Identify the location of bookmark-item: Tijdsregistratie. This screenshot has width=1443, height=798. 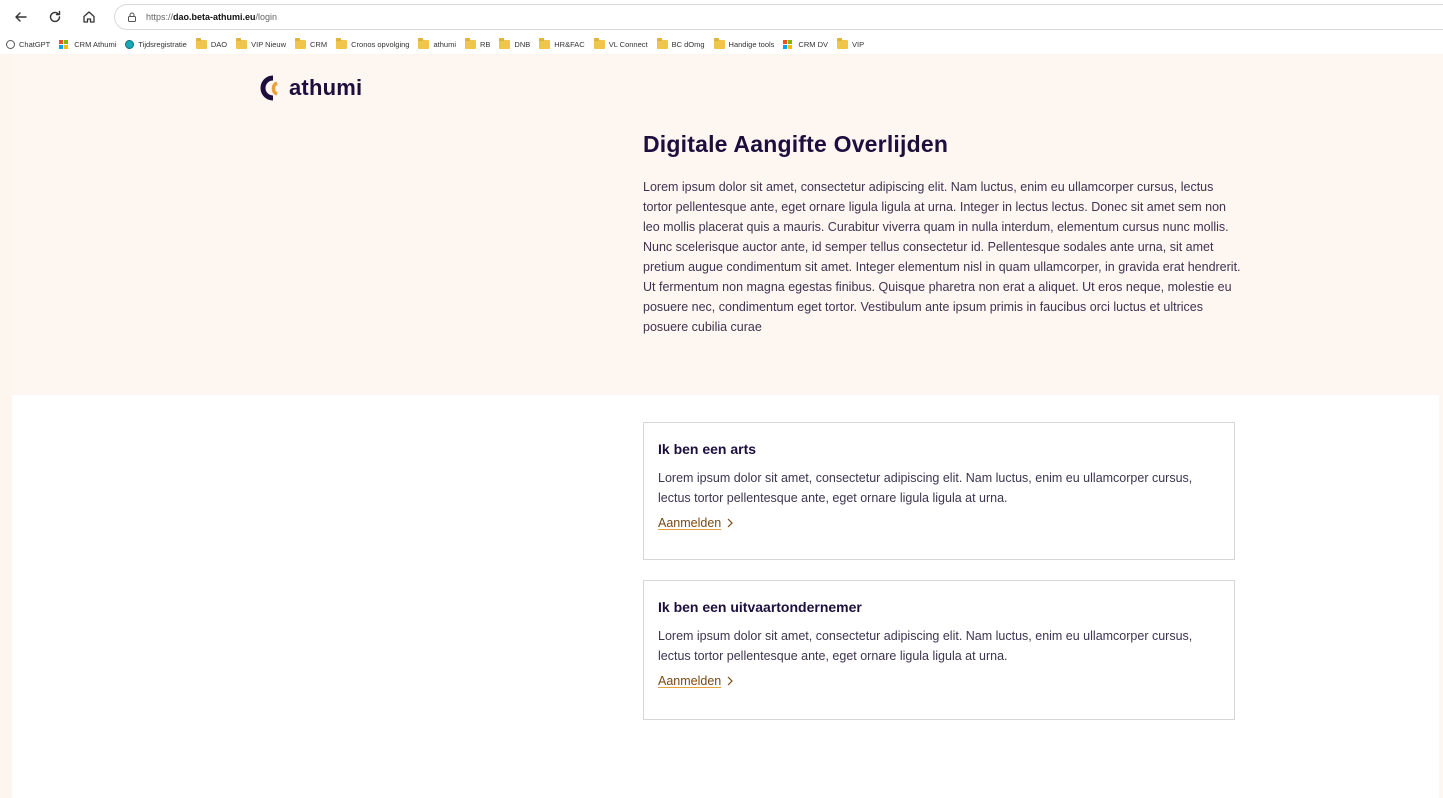
(156, 44).